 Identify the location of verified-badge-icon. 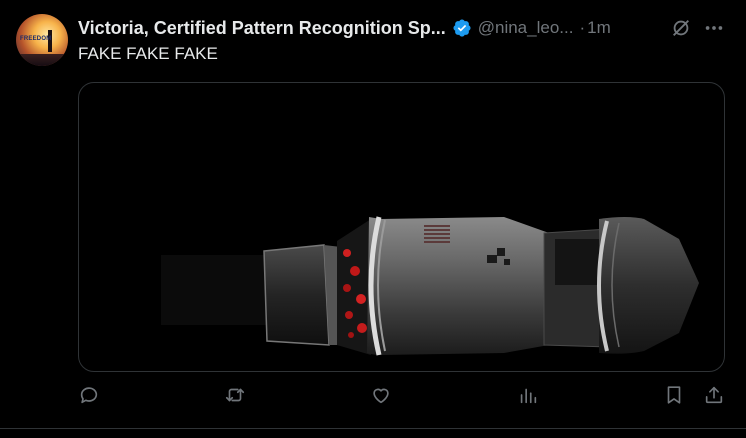
(462, 28).